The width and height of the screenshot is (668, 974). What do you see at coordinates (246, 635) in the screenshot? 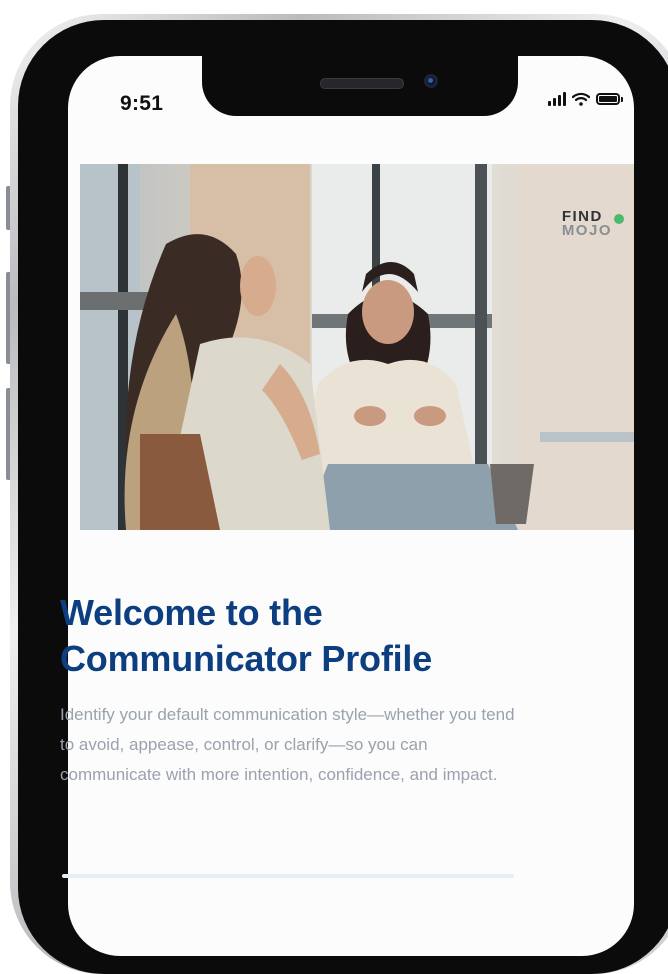
I see `page-title: Welcome to the Communicator Profile` at bounding box center [246, 635].